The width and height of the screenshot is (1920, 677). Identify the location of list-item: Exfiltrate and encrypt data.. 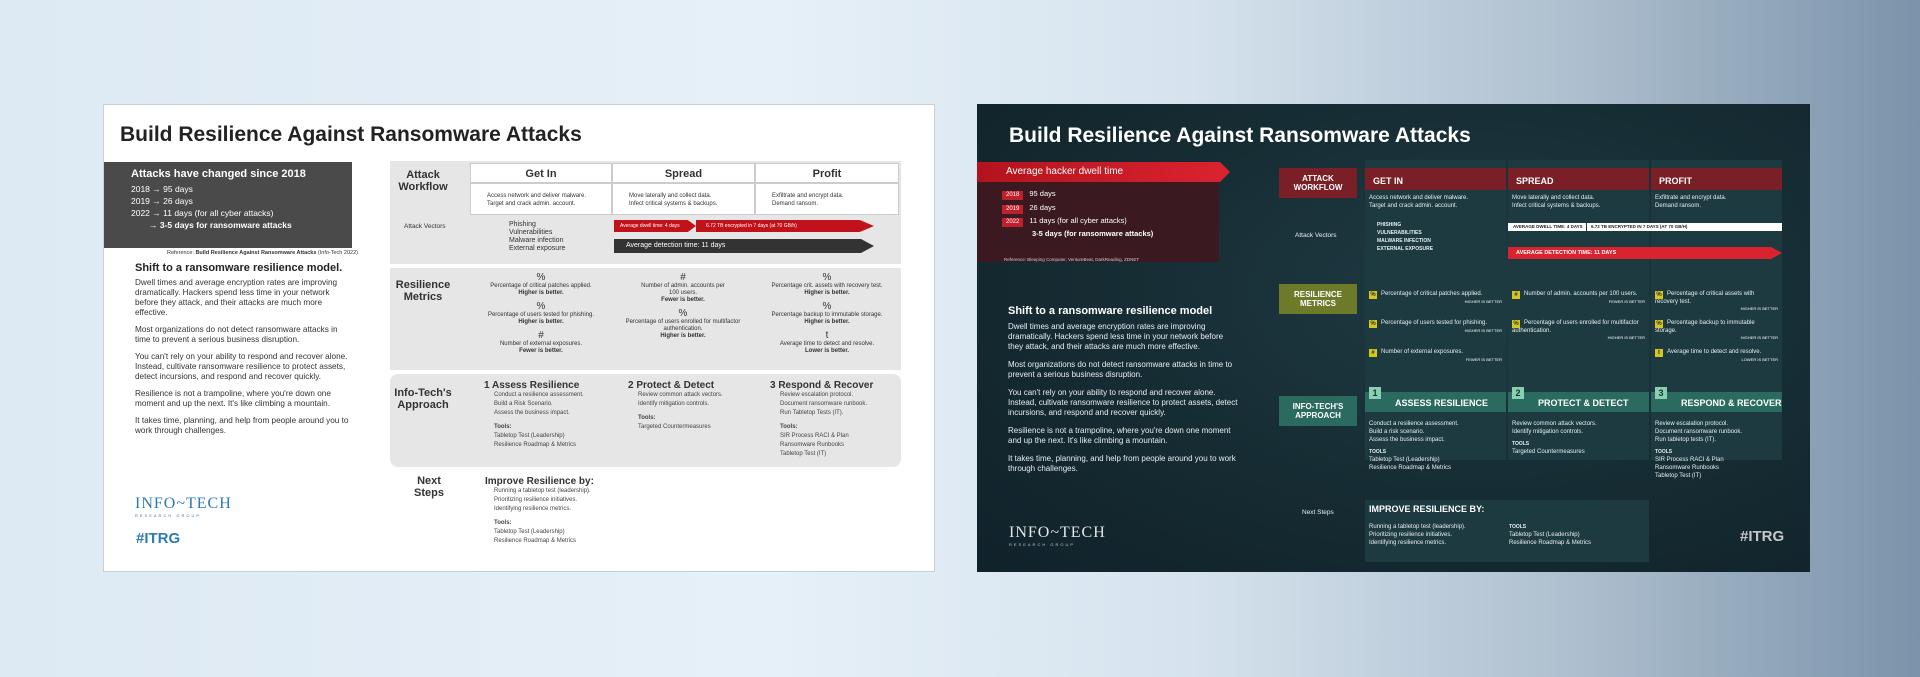
(1691, 198).